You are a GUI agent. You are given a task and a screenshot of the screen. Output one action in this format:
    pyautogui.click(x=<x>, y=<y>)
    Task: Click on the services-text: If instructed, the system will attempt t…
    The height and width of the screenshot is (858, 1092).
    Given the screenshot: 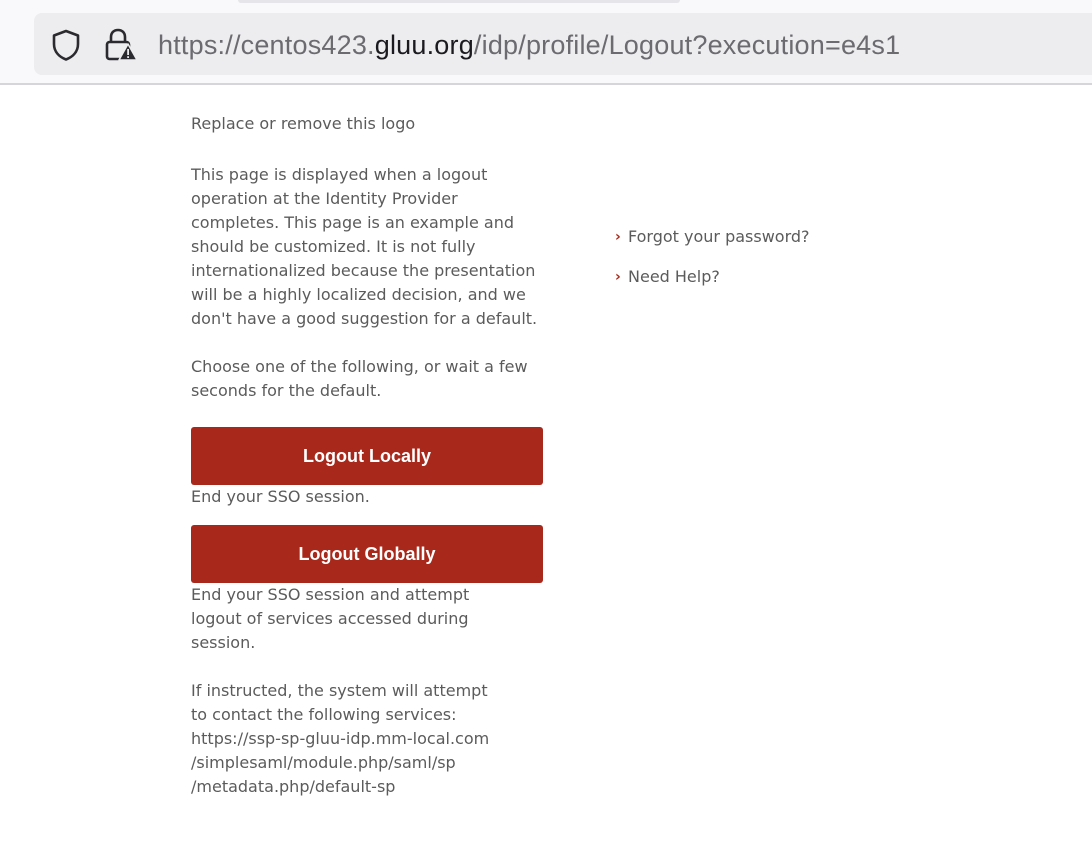 What is the action you would take?
    pyautogui.click(x=371, y=739)
    